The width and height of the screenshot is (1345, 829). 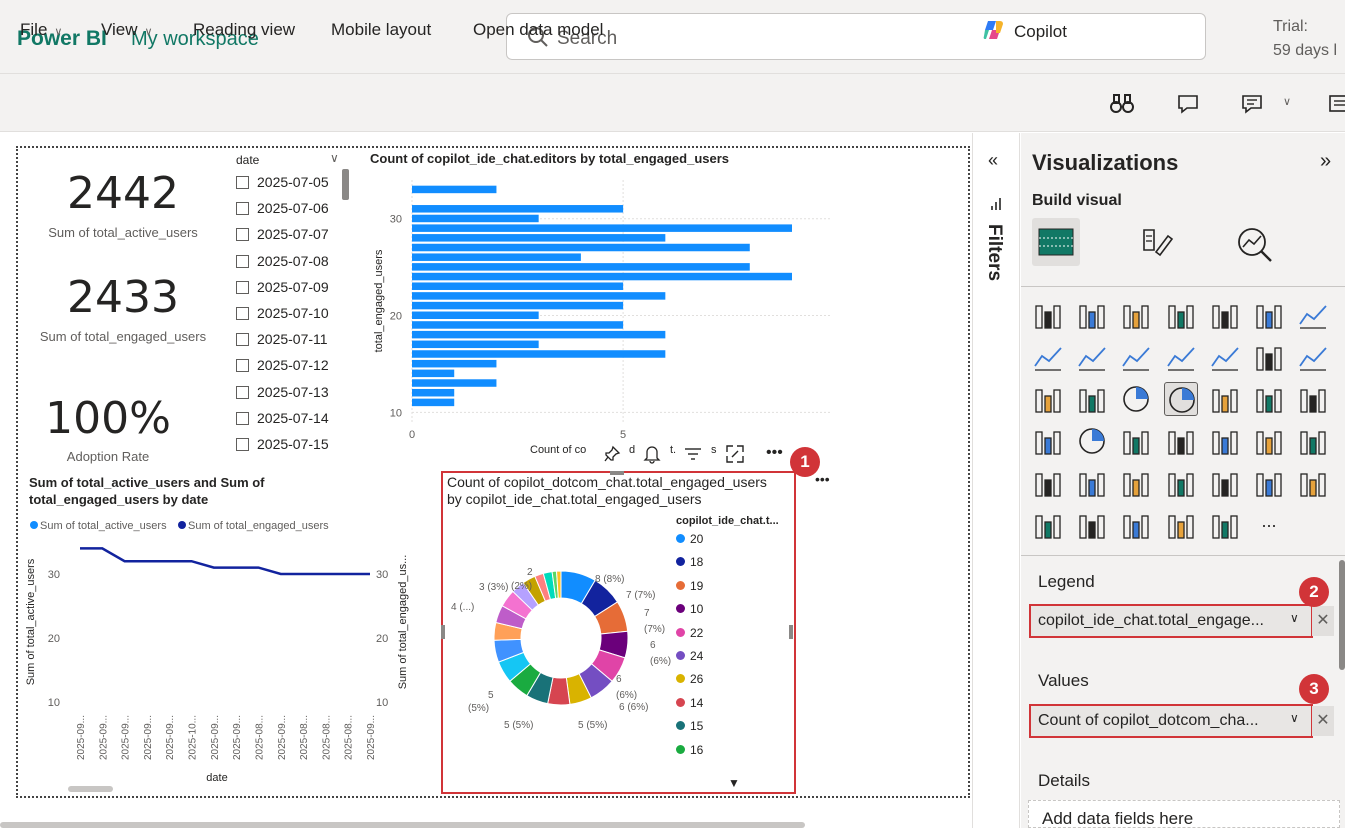 What do you see at coordinates (41, 30) in the screenshot?
I see `menu-file: File ∨` at bounding box center [41, 30].